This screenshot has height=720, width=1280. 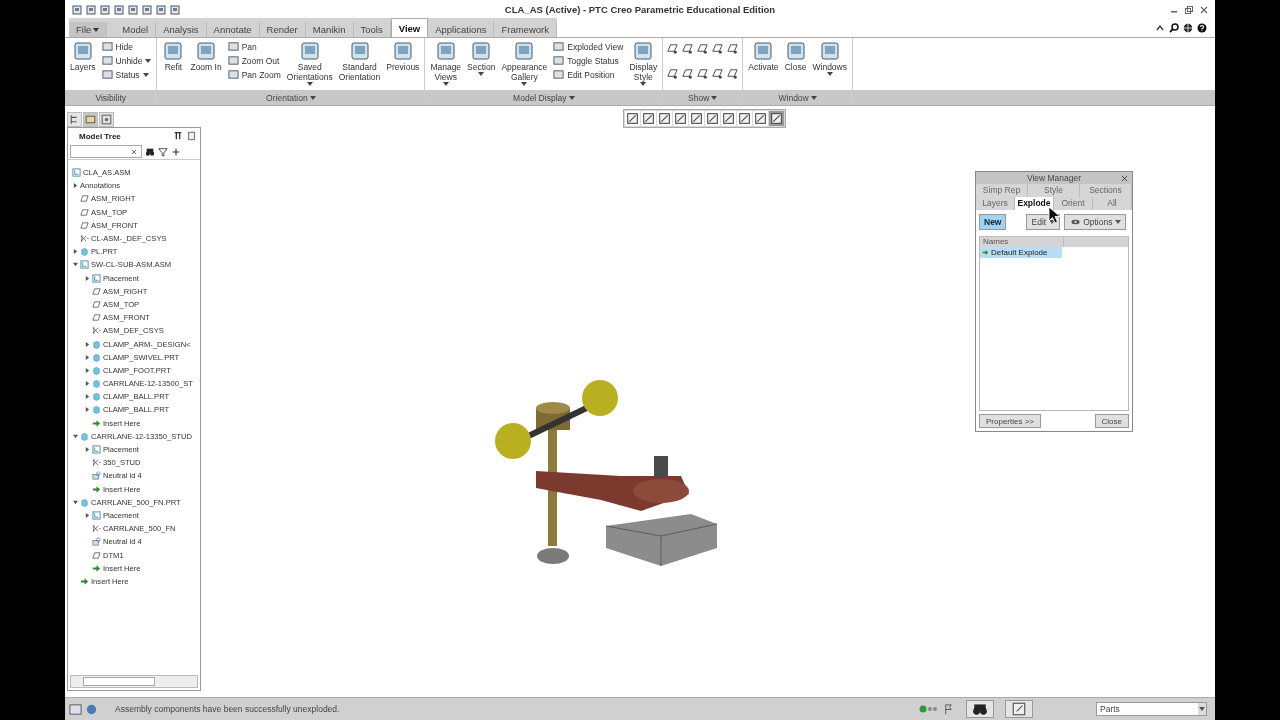 What do you see at coordinates (1106, 190) in the screenshot?
I see `dialog-tab: Sections` at bounding box center [1106, 190].